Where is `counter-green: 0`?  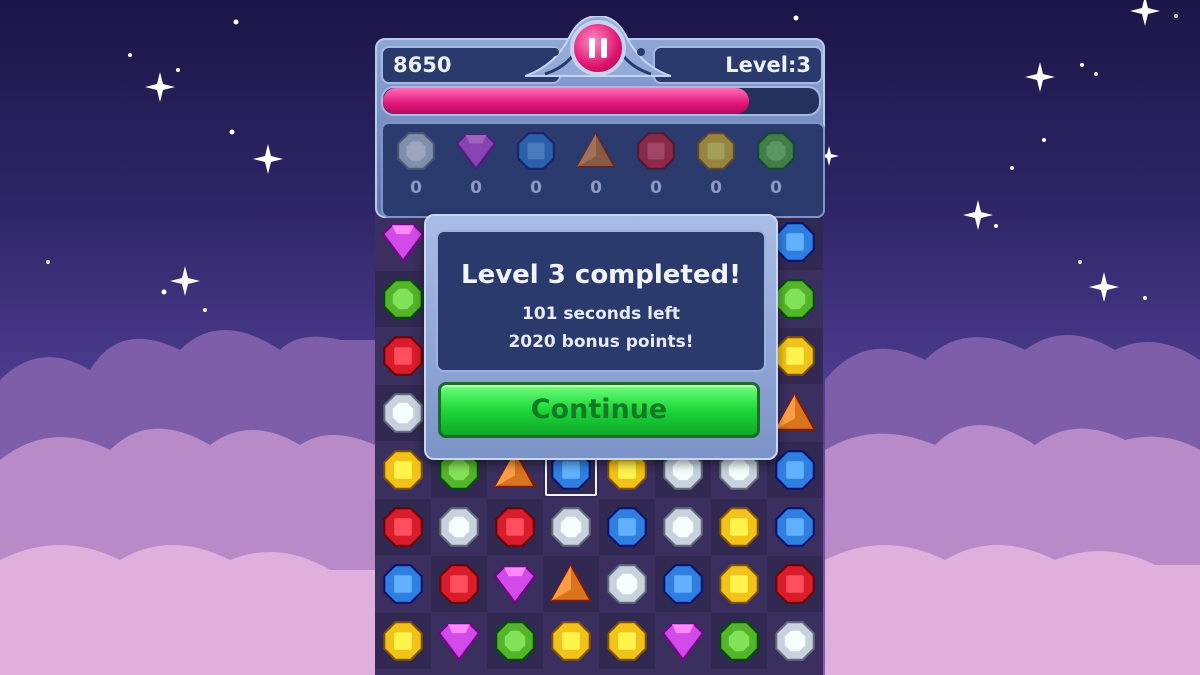 counter-green: 0 is located at coordinates (776, 164).